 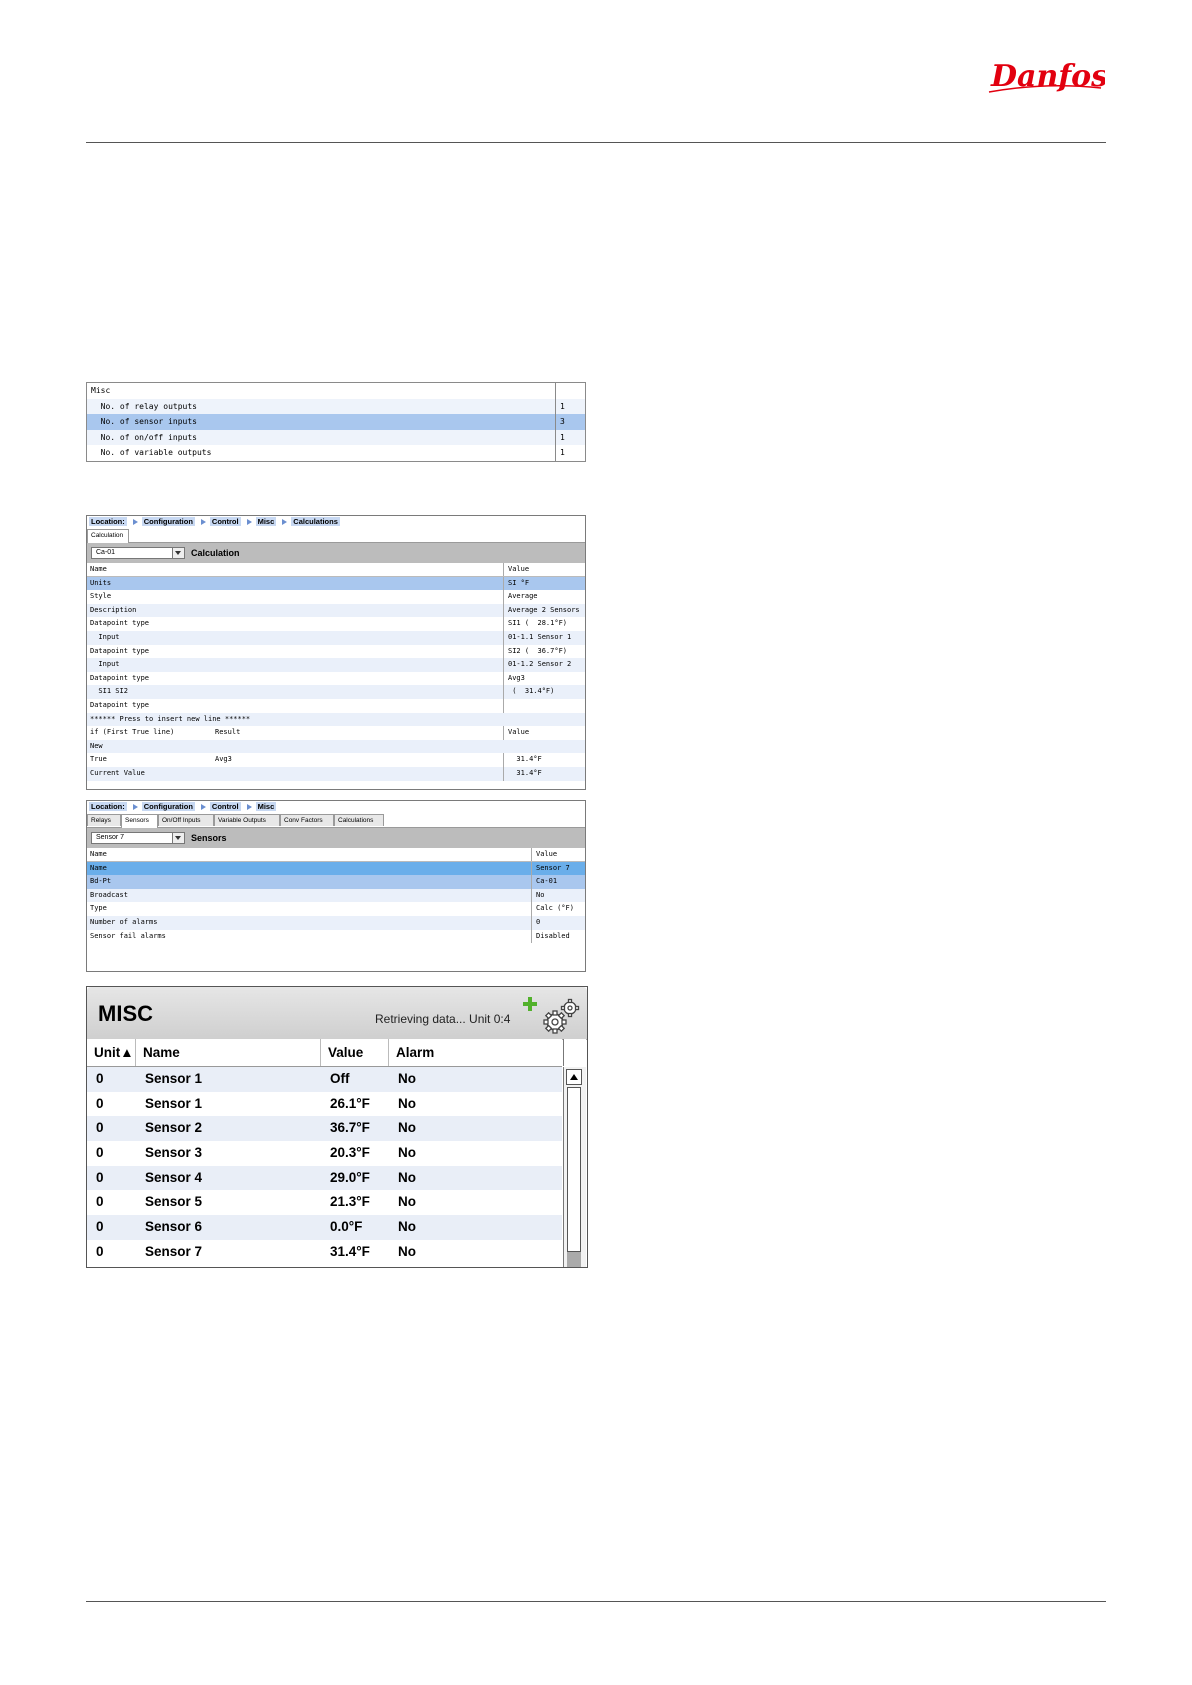 I want to click on table-row: Input 01-1.2 Sensor 2, so click(x=336, y=665).